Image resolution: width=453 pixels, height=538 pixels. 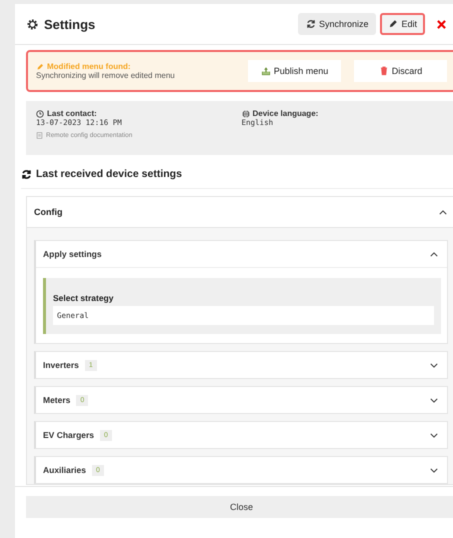 I want to click on last-contact-label: Last contact:, so click(x=72, y=113).